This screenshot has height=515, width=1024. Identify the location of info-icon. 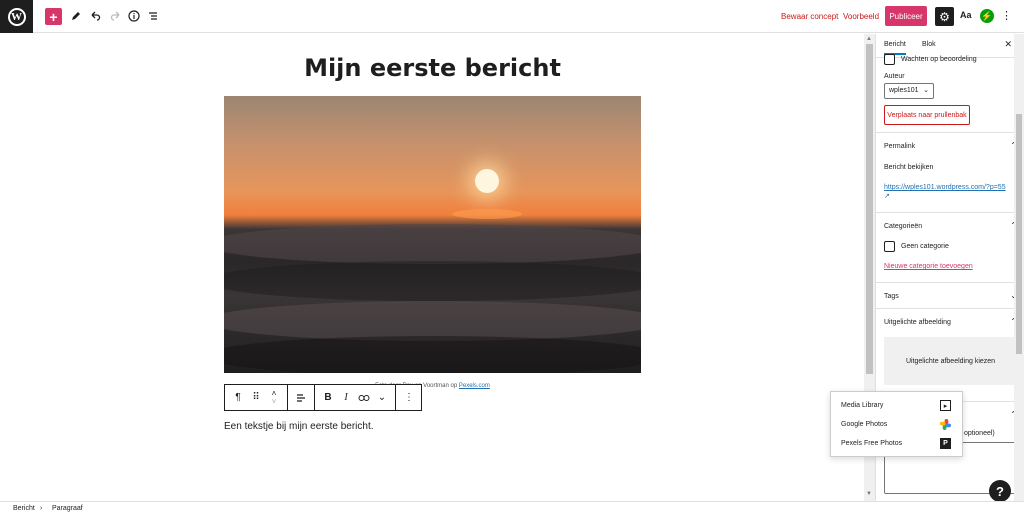
(134, 16).